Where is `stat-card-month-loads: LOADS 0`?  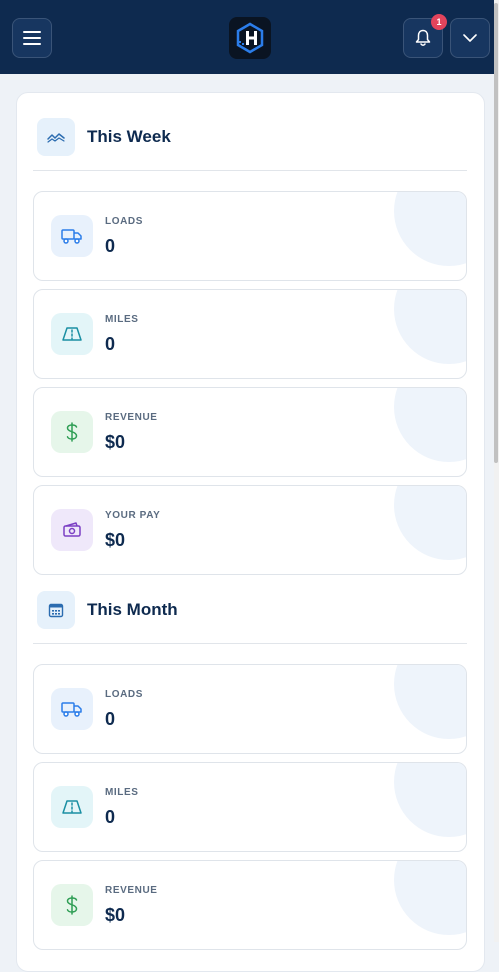 stat-card-month-loads: LOADS 0 is located at coordinates (250, 709).